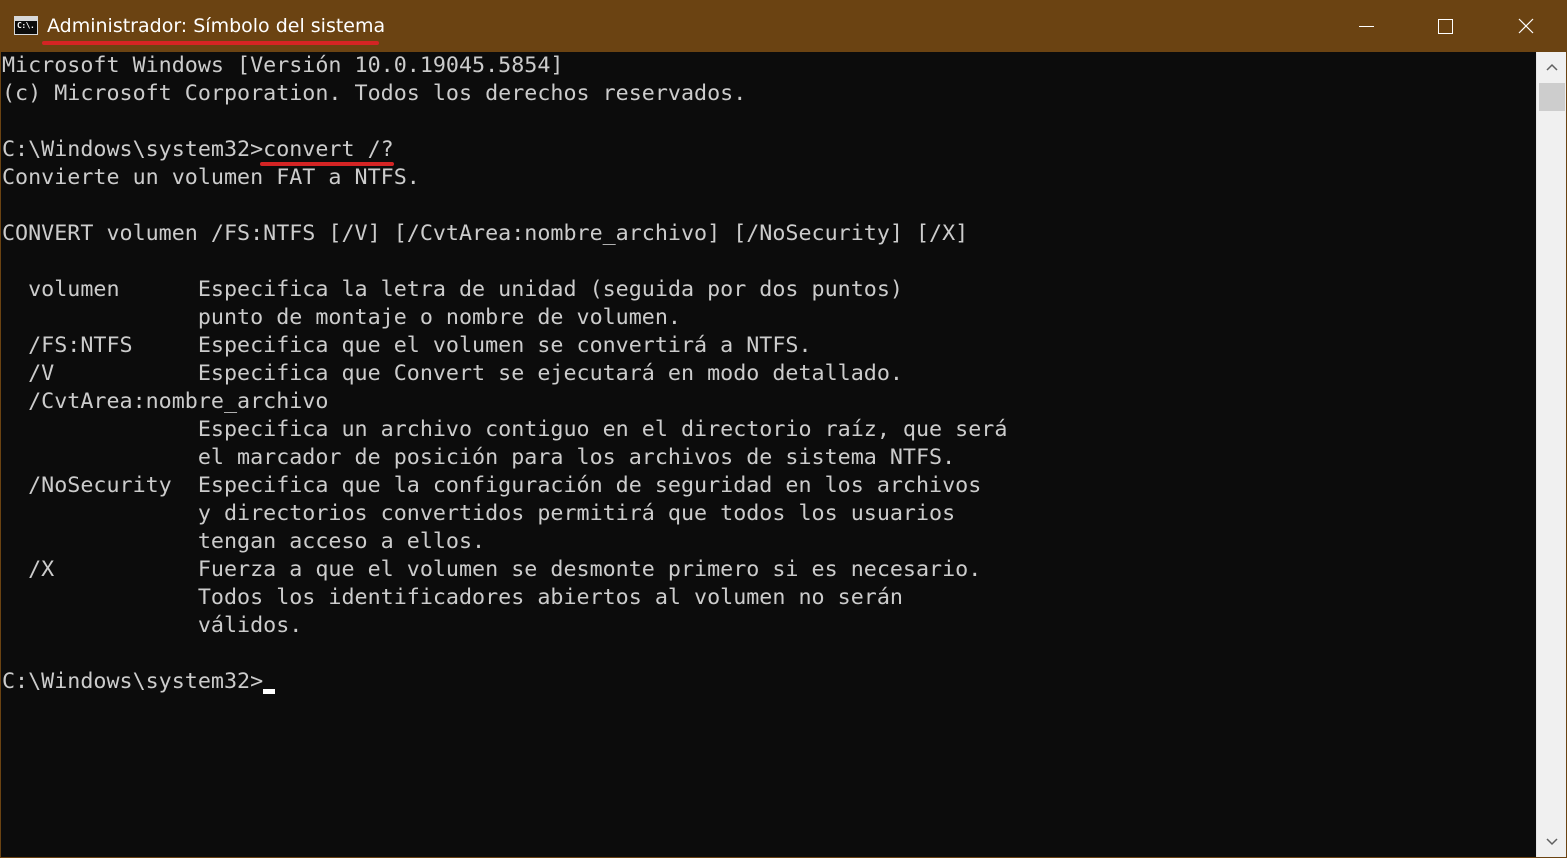  What do you see at coordinates (165, 401) in the screenshot?
I see `console-line: /CvtArea:nombre_archivo` at bounding box center [165, 401].